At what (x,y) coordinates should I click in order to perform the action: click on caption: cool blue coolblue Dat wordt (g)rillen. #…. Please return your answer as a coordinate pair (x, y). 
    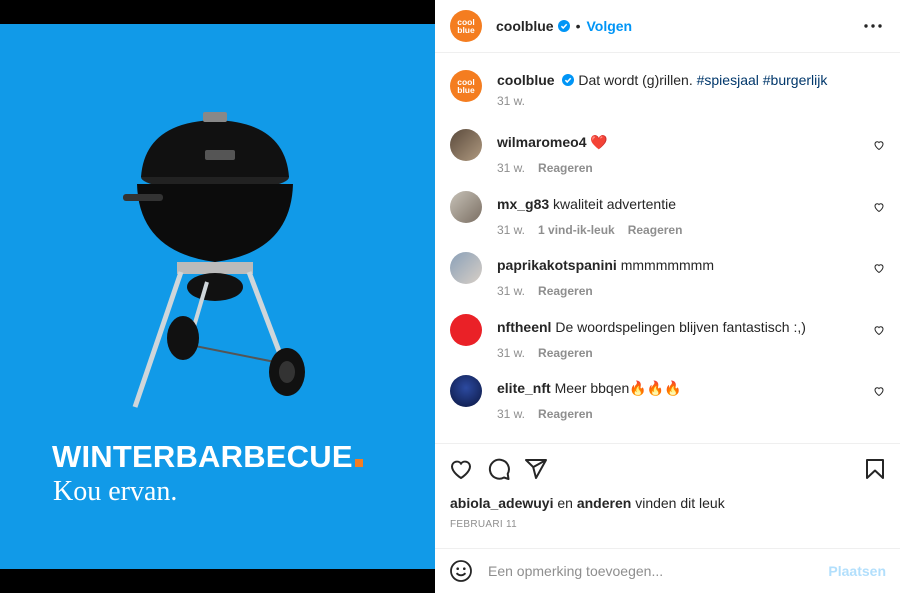
    Looking at the image, I should click on (672, 90).